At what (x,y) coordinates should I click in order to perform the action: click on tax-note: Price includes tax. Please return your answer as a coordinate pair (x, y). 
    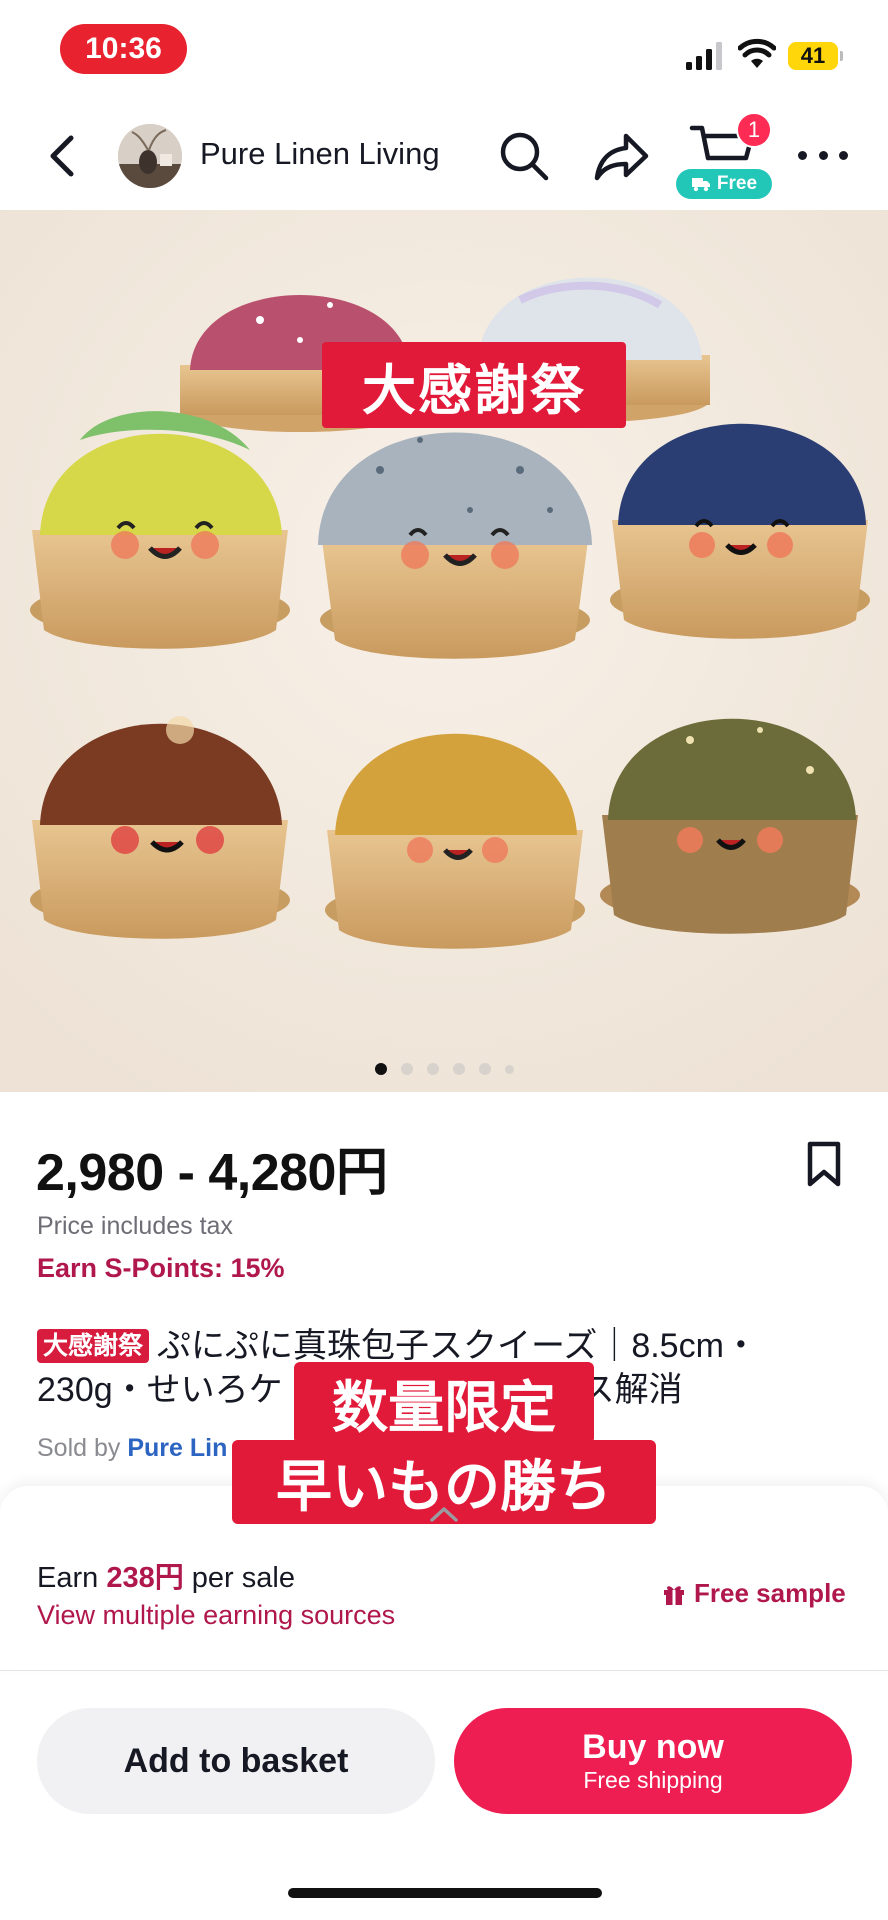
    Looking at the image, I should click on (135, 1226).